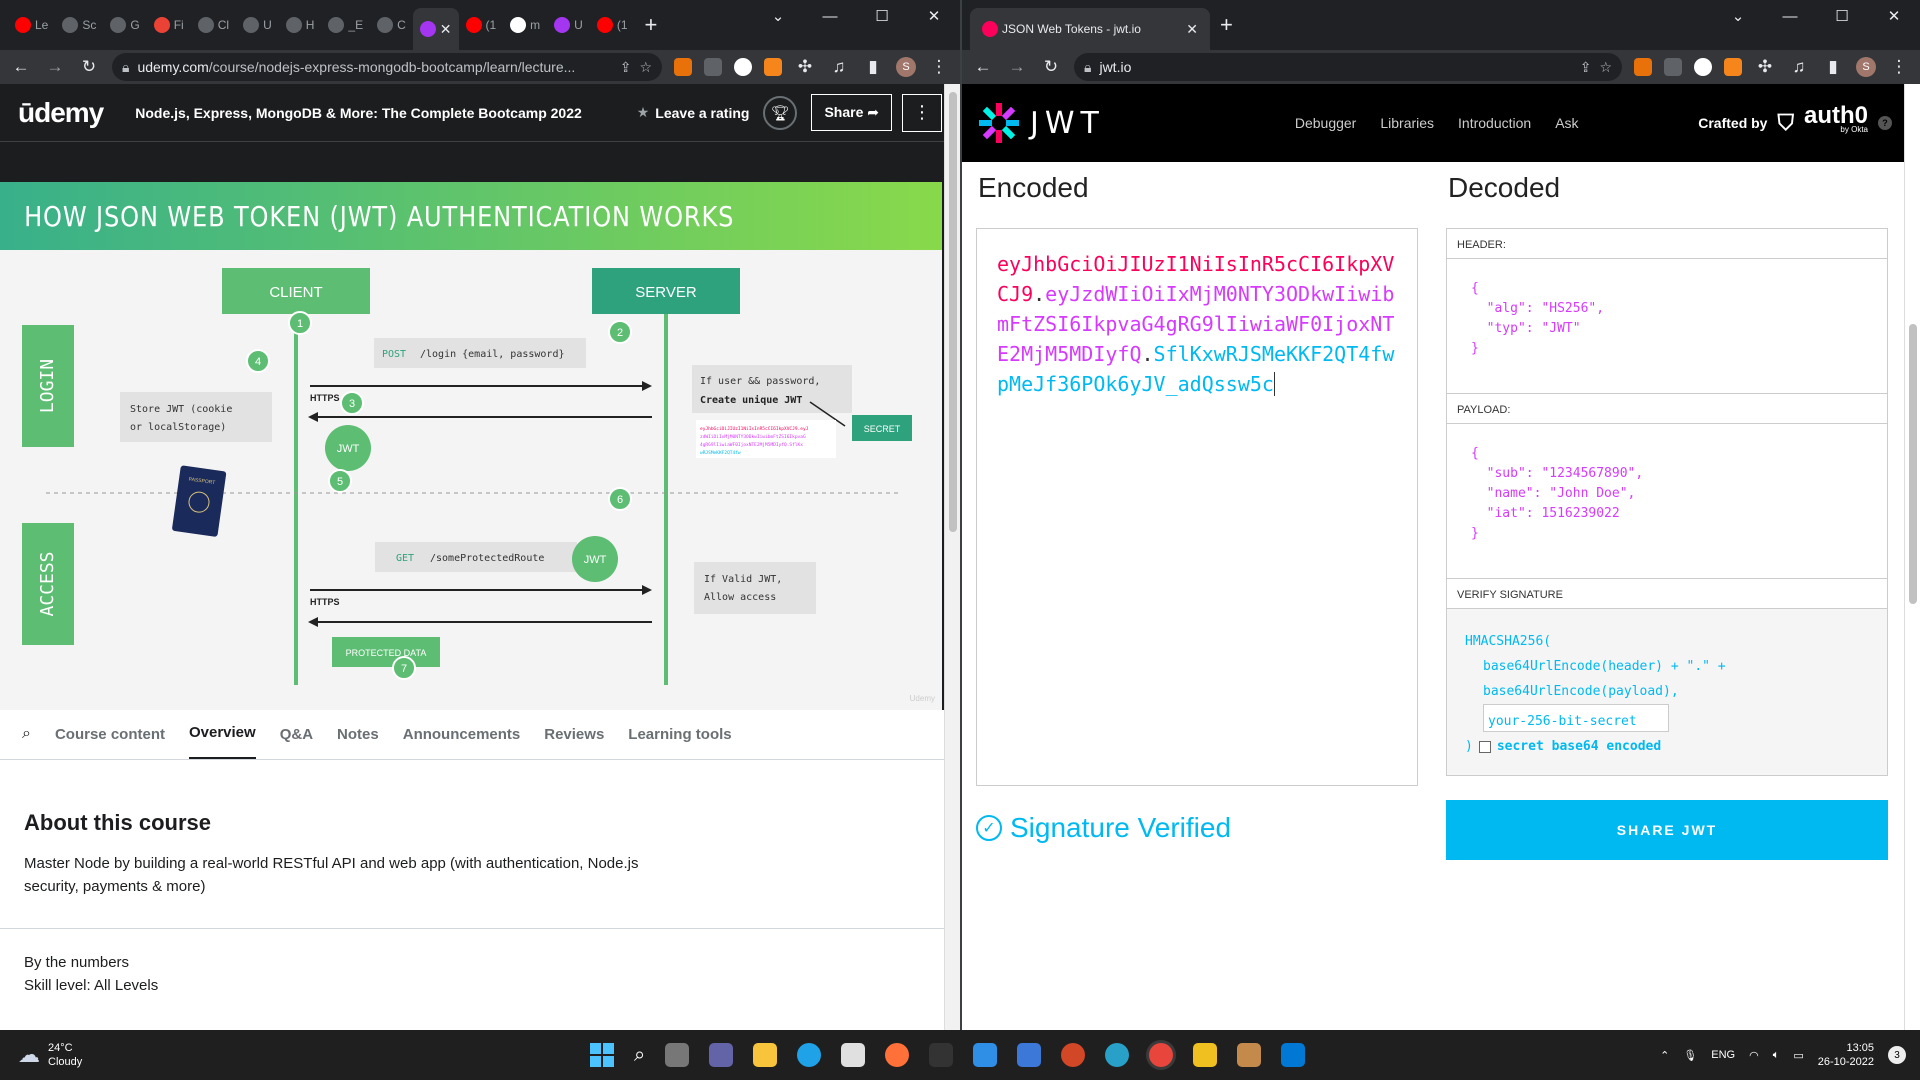 This screenshot has height=1080, width=1920. Describe the element at coordinates (435, 29) in the screenshot. I see `browser-tab: ✕` at that location.